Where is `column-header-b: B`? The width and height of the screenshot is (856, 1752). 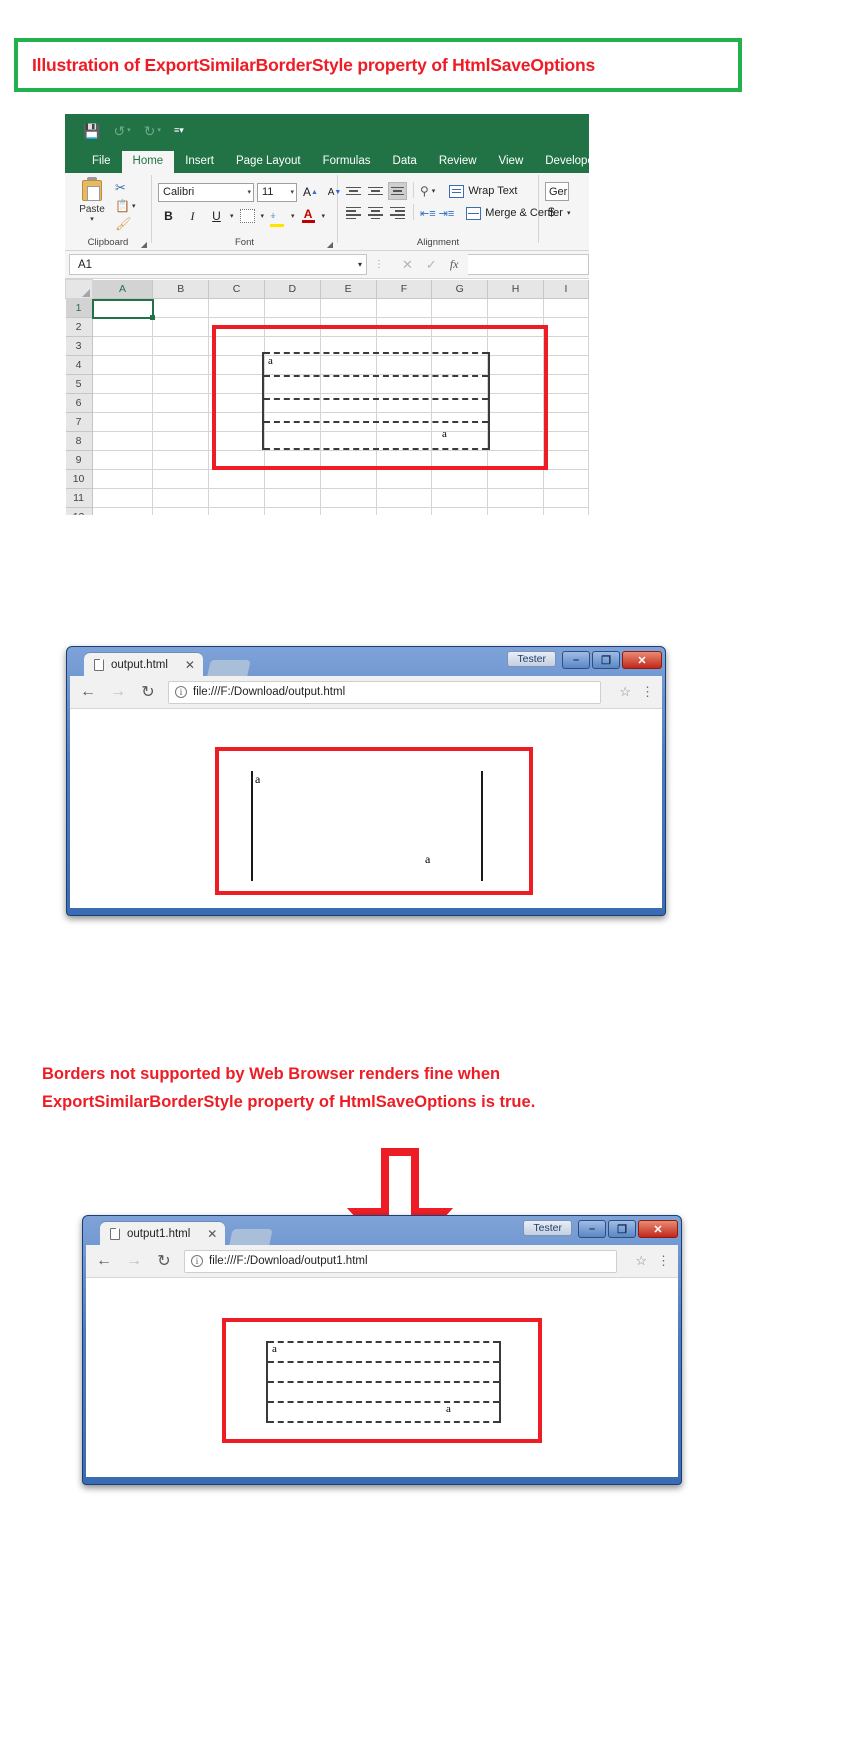 column-header-b: B is located at coordinates (181, 289).